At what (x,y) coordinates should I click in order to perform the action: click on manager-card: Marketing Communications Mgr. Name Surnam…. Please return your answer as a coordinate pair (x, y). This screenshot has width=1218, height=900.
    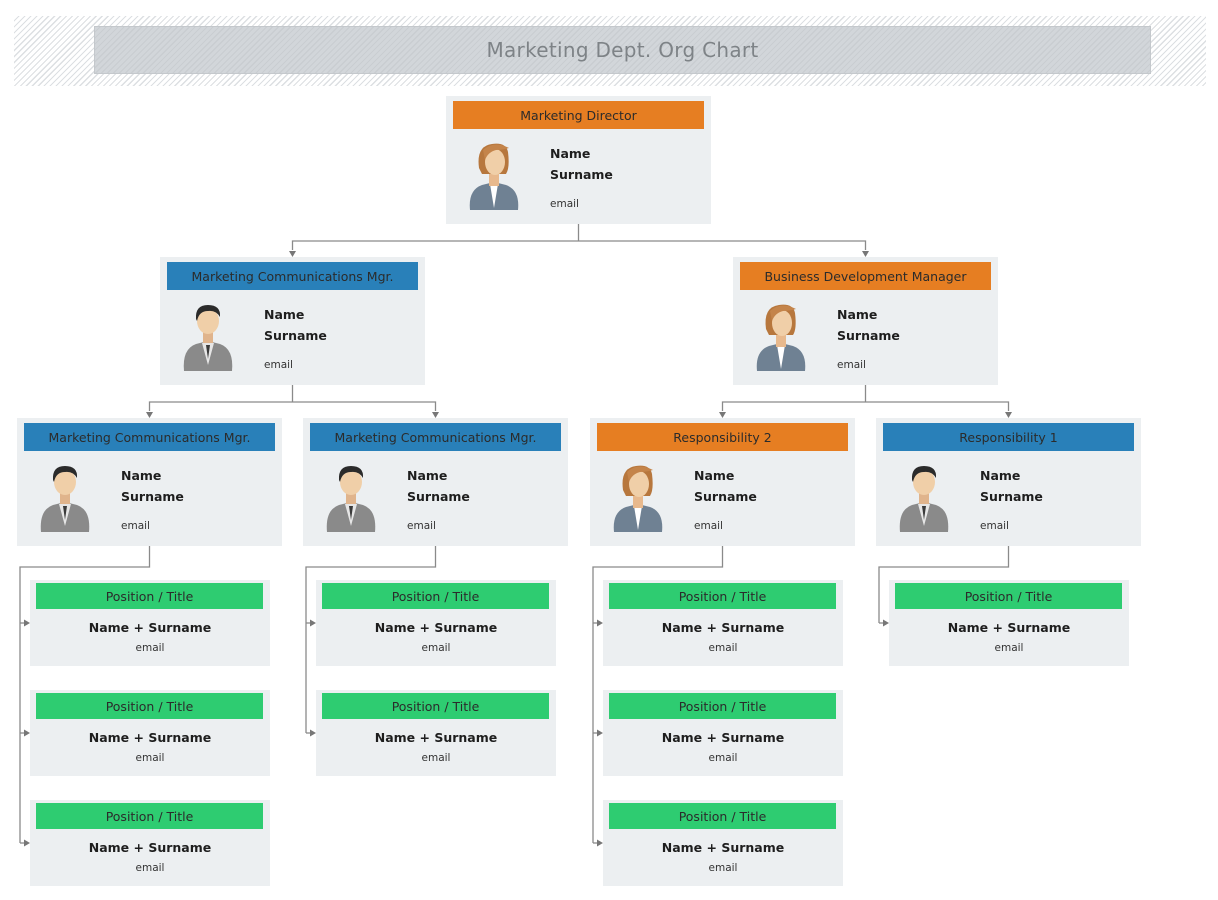
    Looking at the image, I should click on (292, 321).